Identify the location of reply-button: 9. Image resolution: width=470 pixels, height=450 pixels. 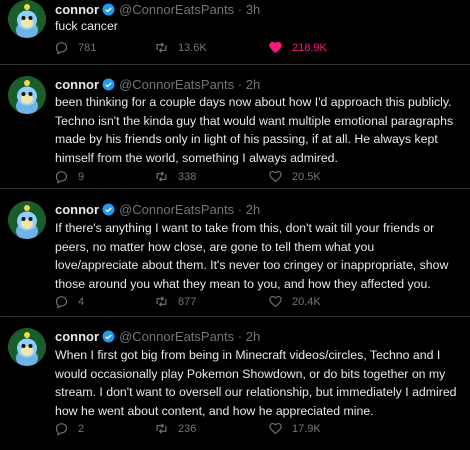
(69, 176).